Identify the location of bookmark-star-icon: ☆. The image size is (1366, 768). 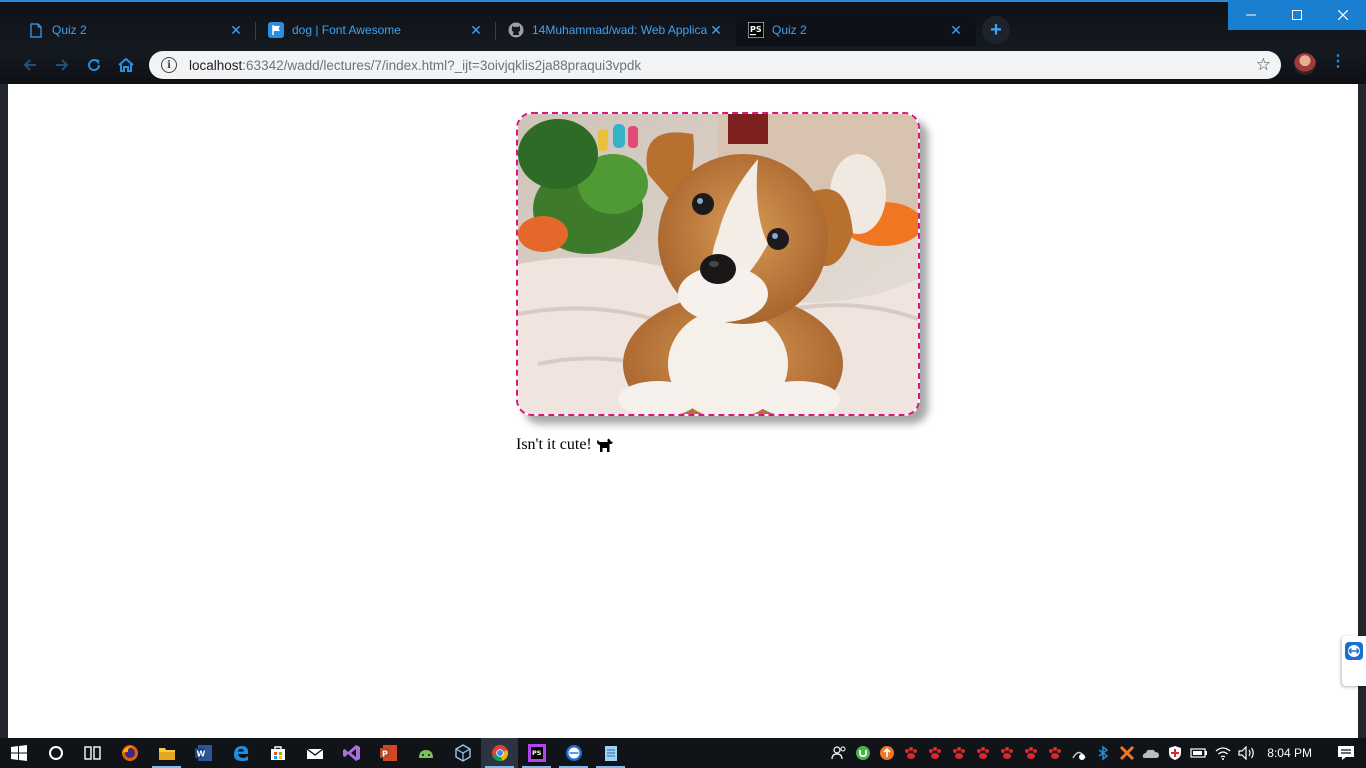
(1263, 65).